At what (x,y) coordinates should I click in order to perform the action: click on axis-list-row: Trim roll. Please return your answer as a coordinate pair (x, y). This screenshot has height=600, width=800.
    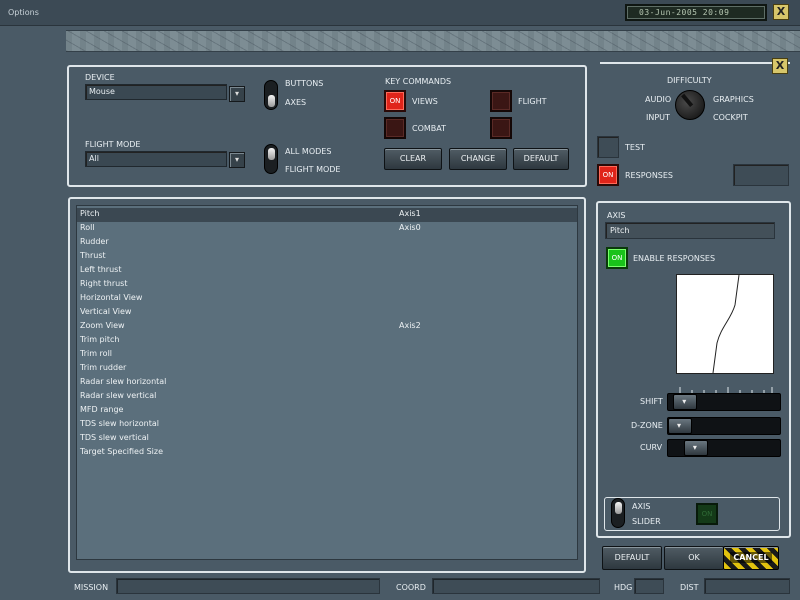
    Looking at the image, I should click on (327, 355).